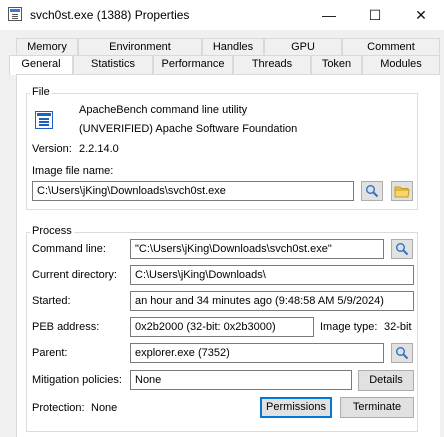  Describe the element at coordinates (272, 64) in the screenshot. I see `tab-threads: Threads` at that location.